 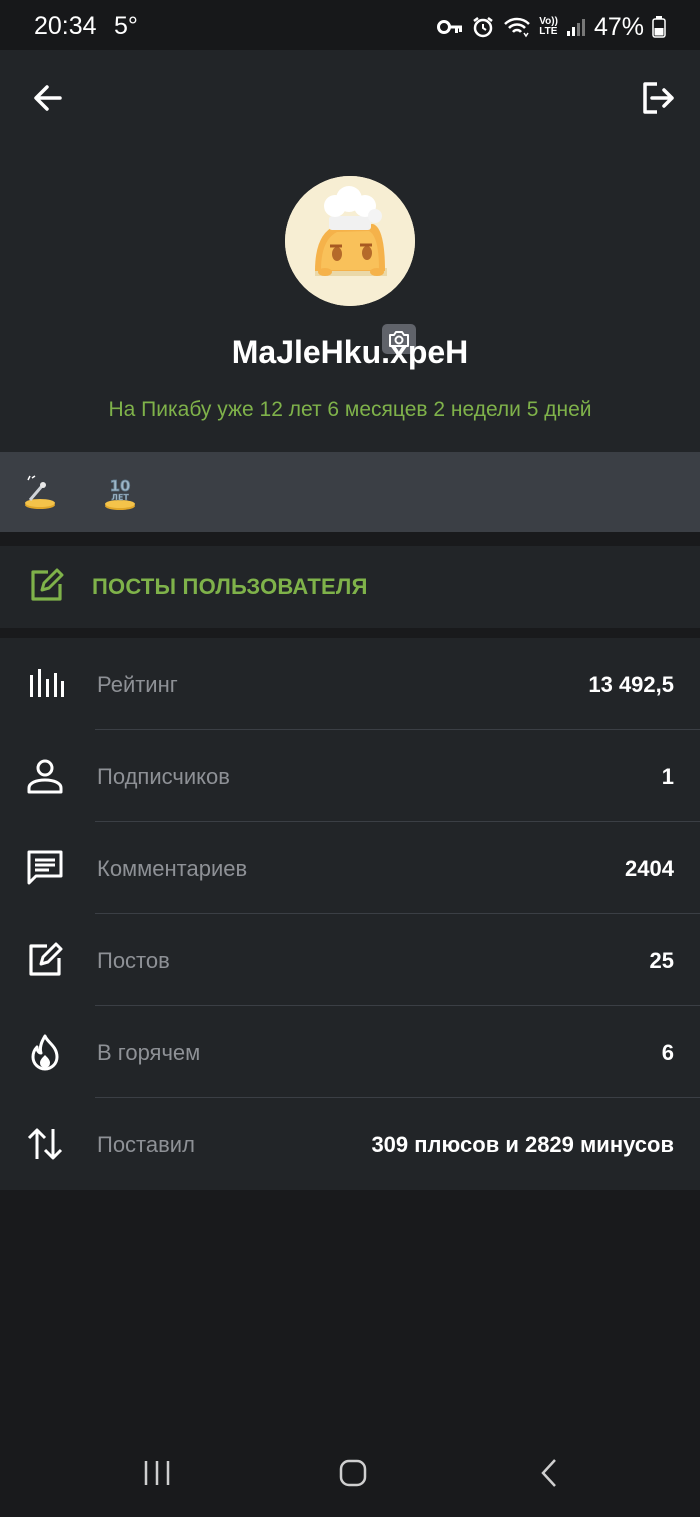 I want to click on stat-label: Подписчиков, so click(x=163, y=776).